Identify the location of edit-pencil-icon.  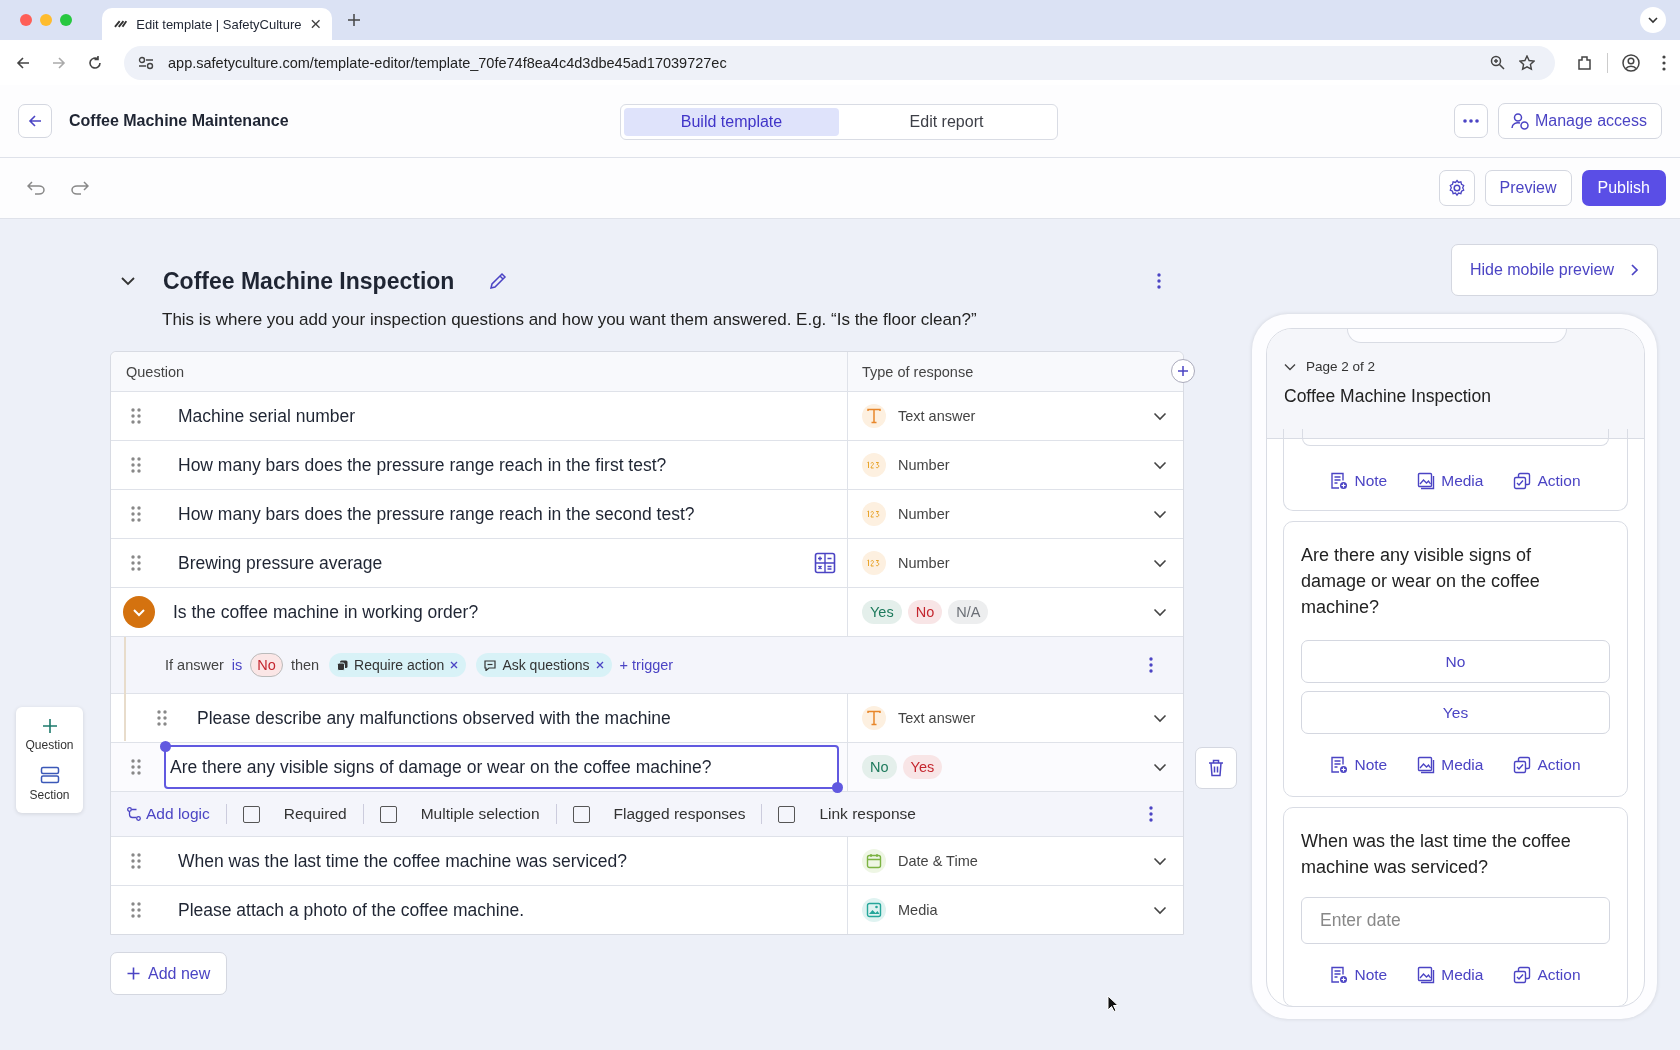
(498, 281).